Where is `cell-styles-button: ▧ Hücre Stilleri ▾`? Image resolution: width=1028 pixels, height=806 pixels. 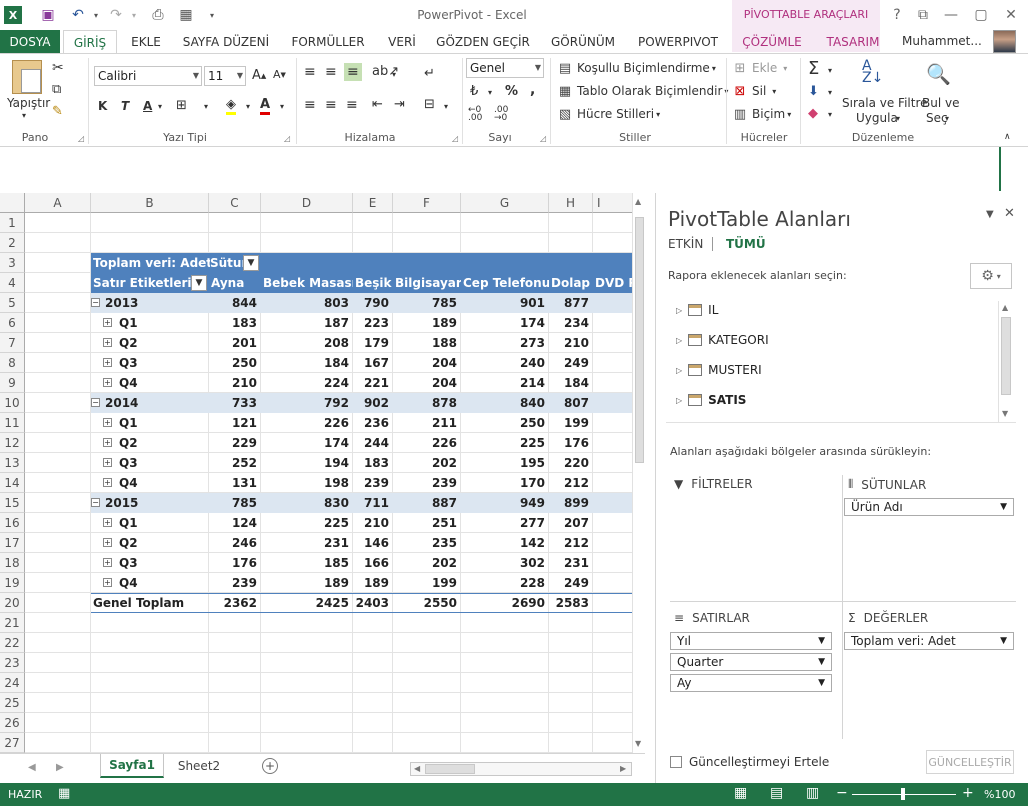
cell-styles-button: ▧ Hücre Stilleri ▾ is located at coordinates (608, 114).